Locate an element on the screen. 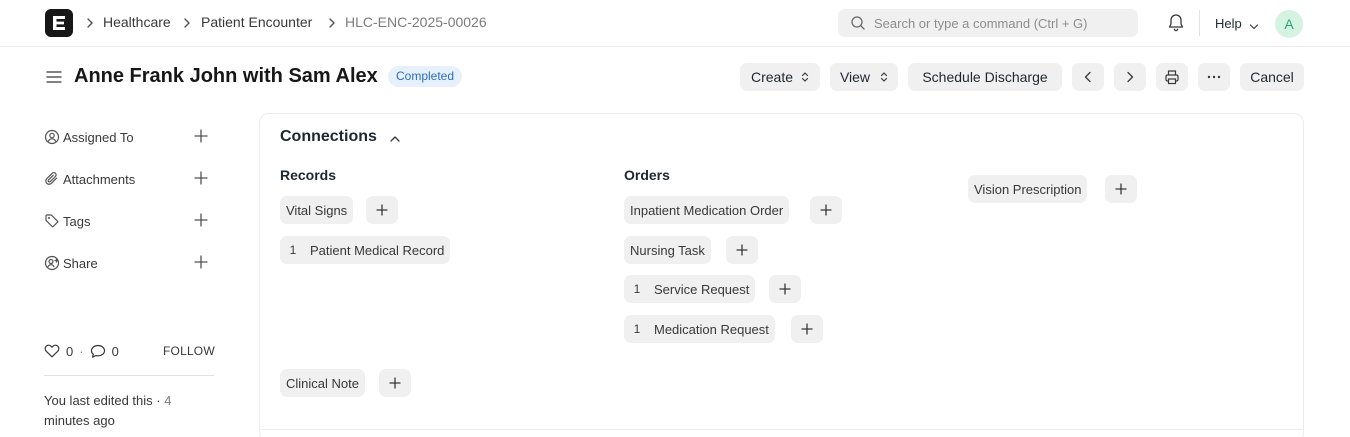 The height and width of the screenshot is (437, 1350). doc-link-clinical-note: Clinical Note is located at coordinates (322, 383).